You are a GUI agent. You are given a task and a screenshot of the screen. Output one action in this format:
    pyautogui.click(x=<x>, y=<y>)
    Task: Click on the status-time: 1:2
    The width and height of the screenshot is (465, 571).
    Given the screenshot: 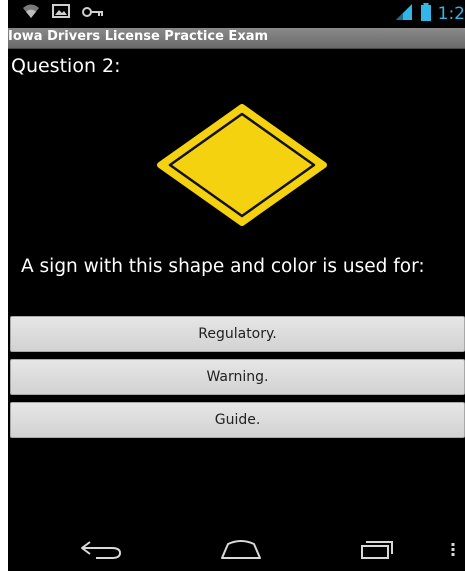 What is the action you would take?
    pyautogui.click(x=451, y=14)
    